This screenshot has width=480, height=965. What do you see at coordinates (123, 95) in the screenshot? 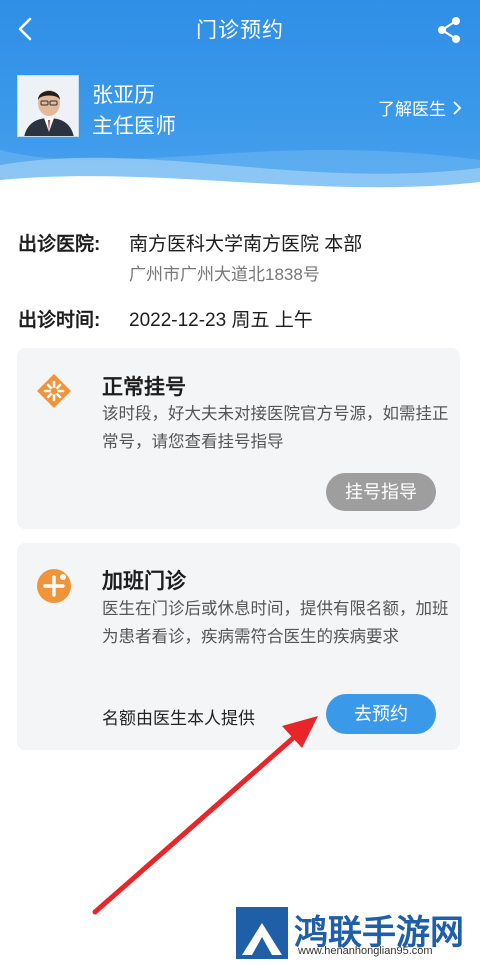
I see `doctor-name: 张亚历` at bounding box center [123, 95].